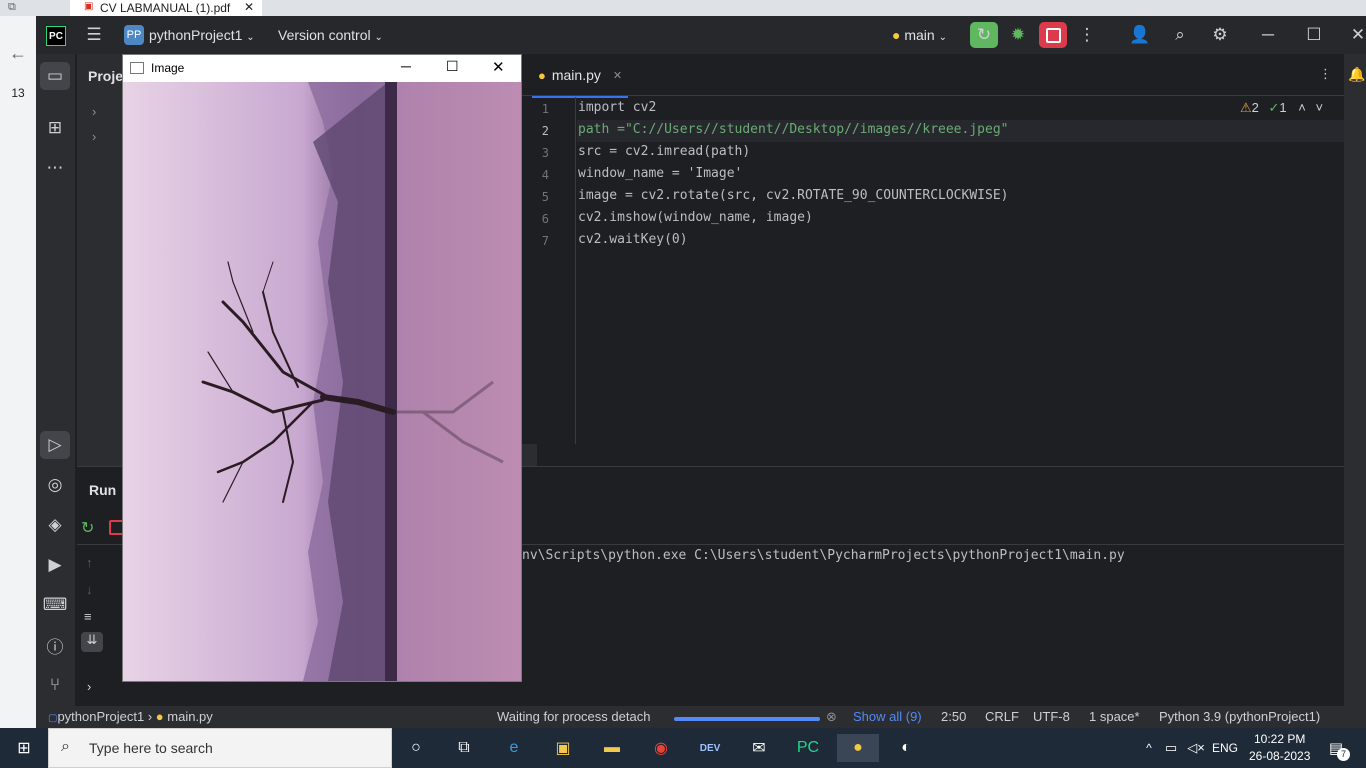  Describe the element at coordinates (1114, 716) in the screenshot. I see `indent-setting: 1 space*` at that location.